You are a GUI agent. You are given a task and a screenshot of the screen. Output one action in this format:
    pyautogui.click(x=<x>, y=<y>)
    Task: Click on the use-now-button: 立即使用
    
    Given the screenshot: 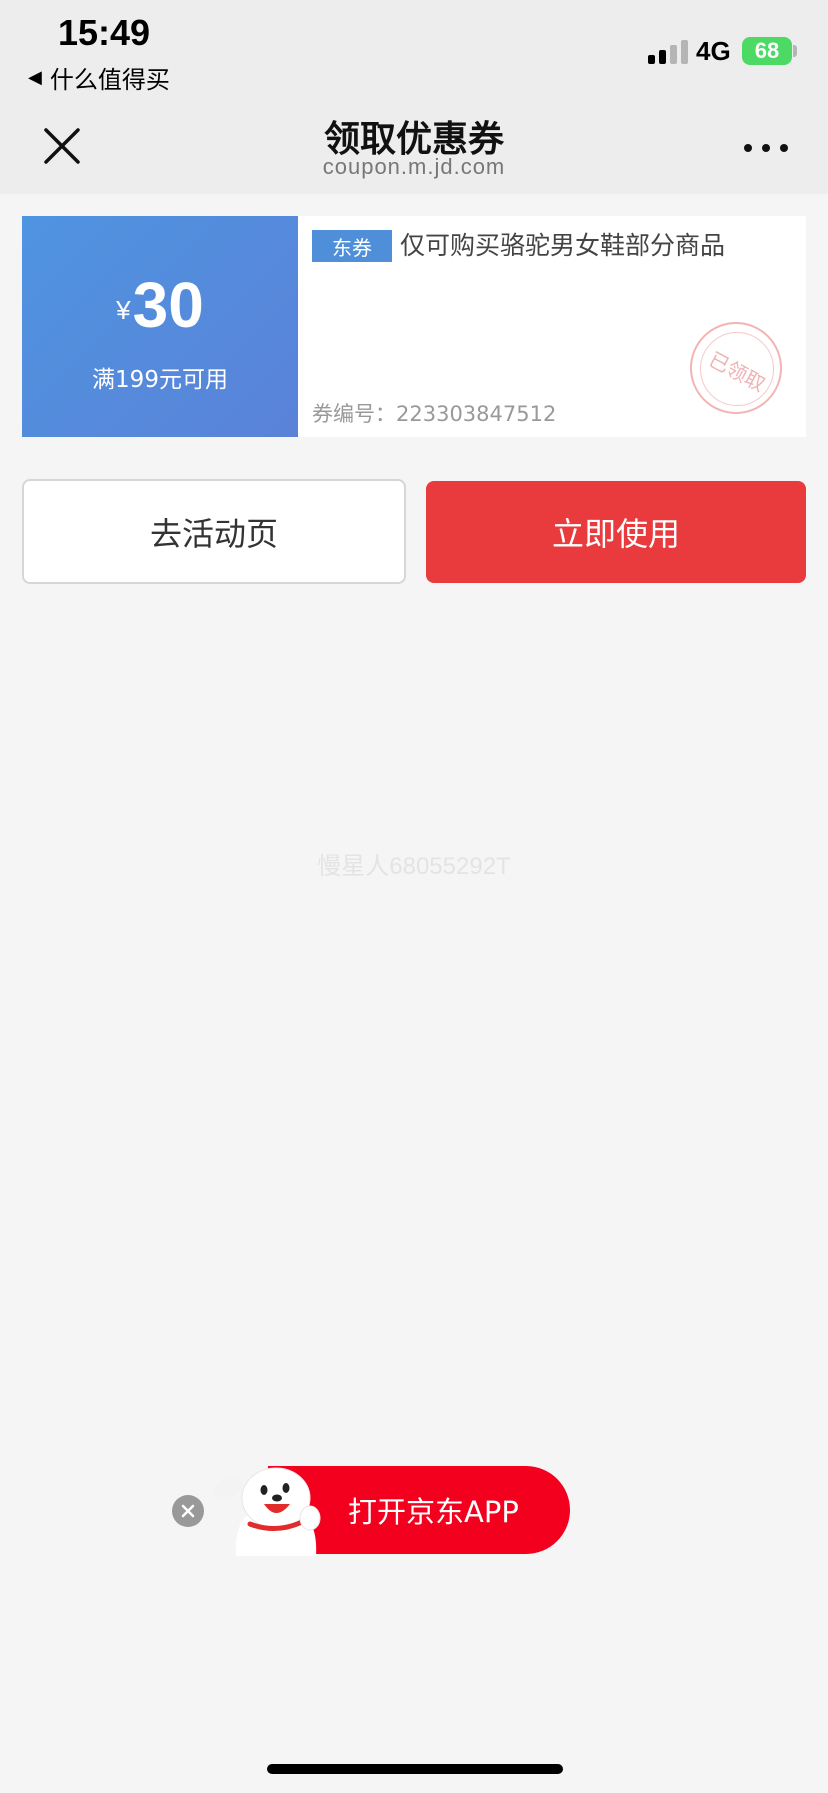 What is the action you would take?
    pyautogui.click(x=616, y=532)
    